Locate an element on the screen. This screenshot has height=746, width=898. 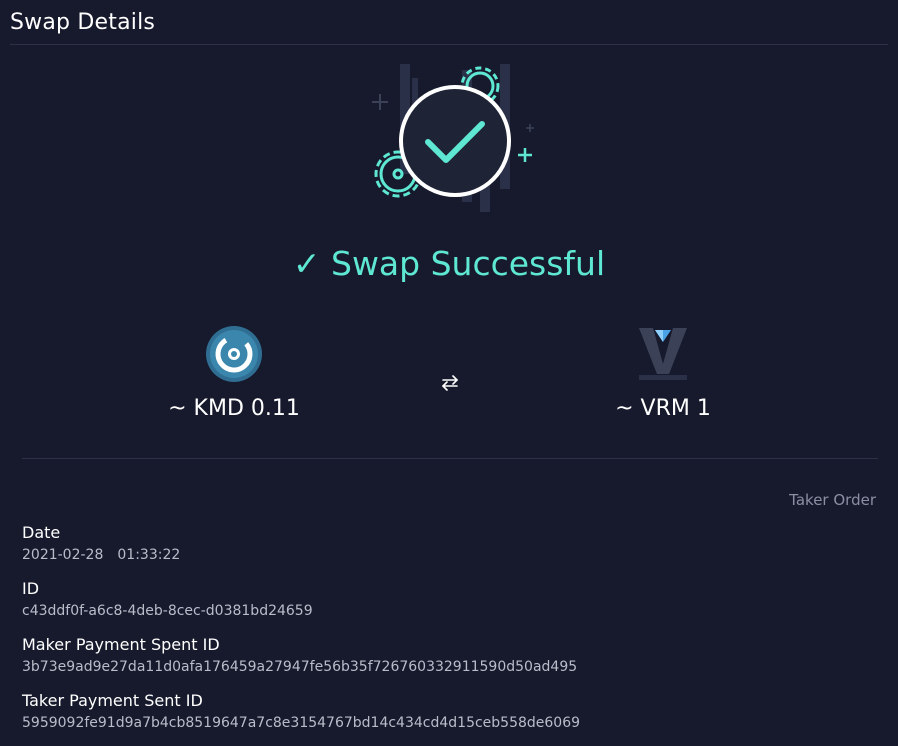
maker-payment-label: Maker Payment Spent ID is located at coordinates (121, 644).